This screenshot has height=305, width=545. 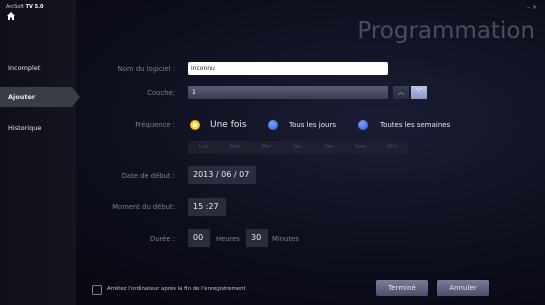 What do you see at coordinates (25, 128) in the screenshot?
I see `sidebar-item-label: Historique` at bounding box center [25, 128].